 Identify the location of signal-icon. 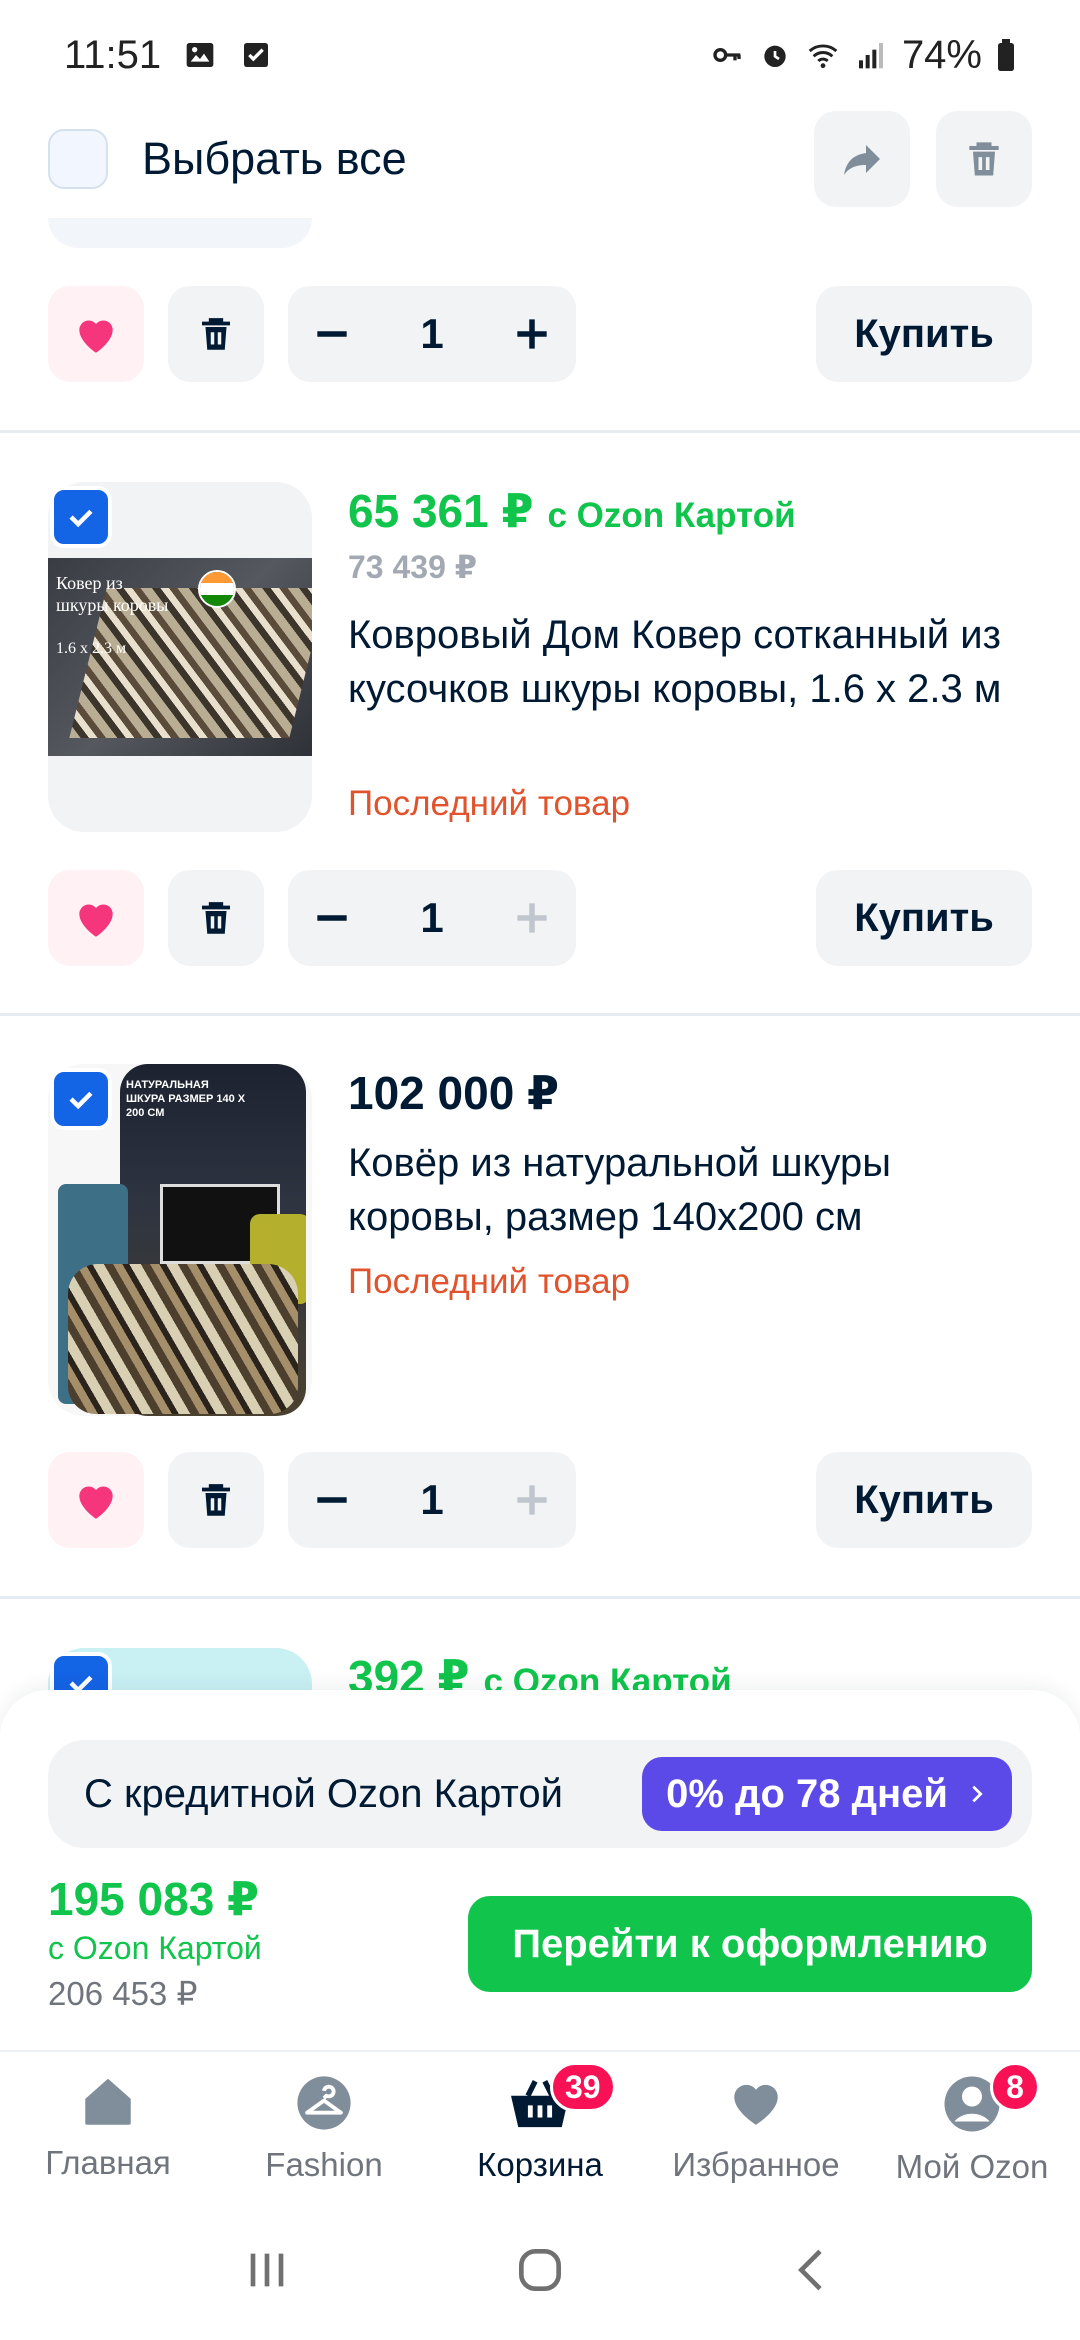
(870, 56).